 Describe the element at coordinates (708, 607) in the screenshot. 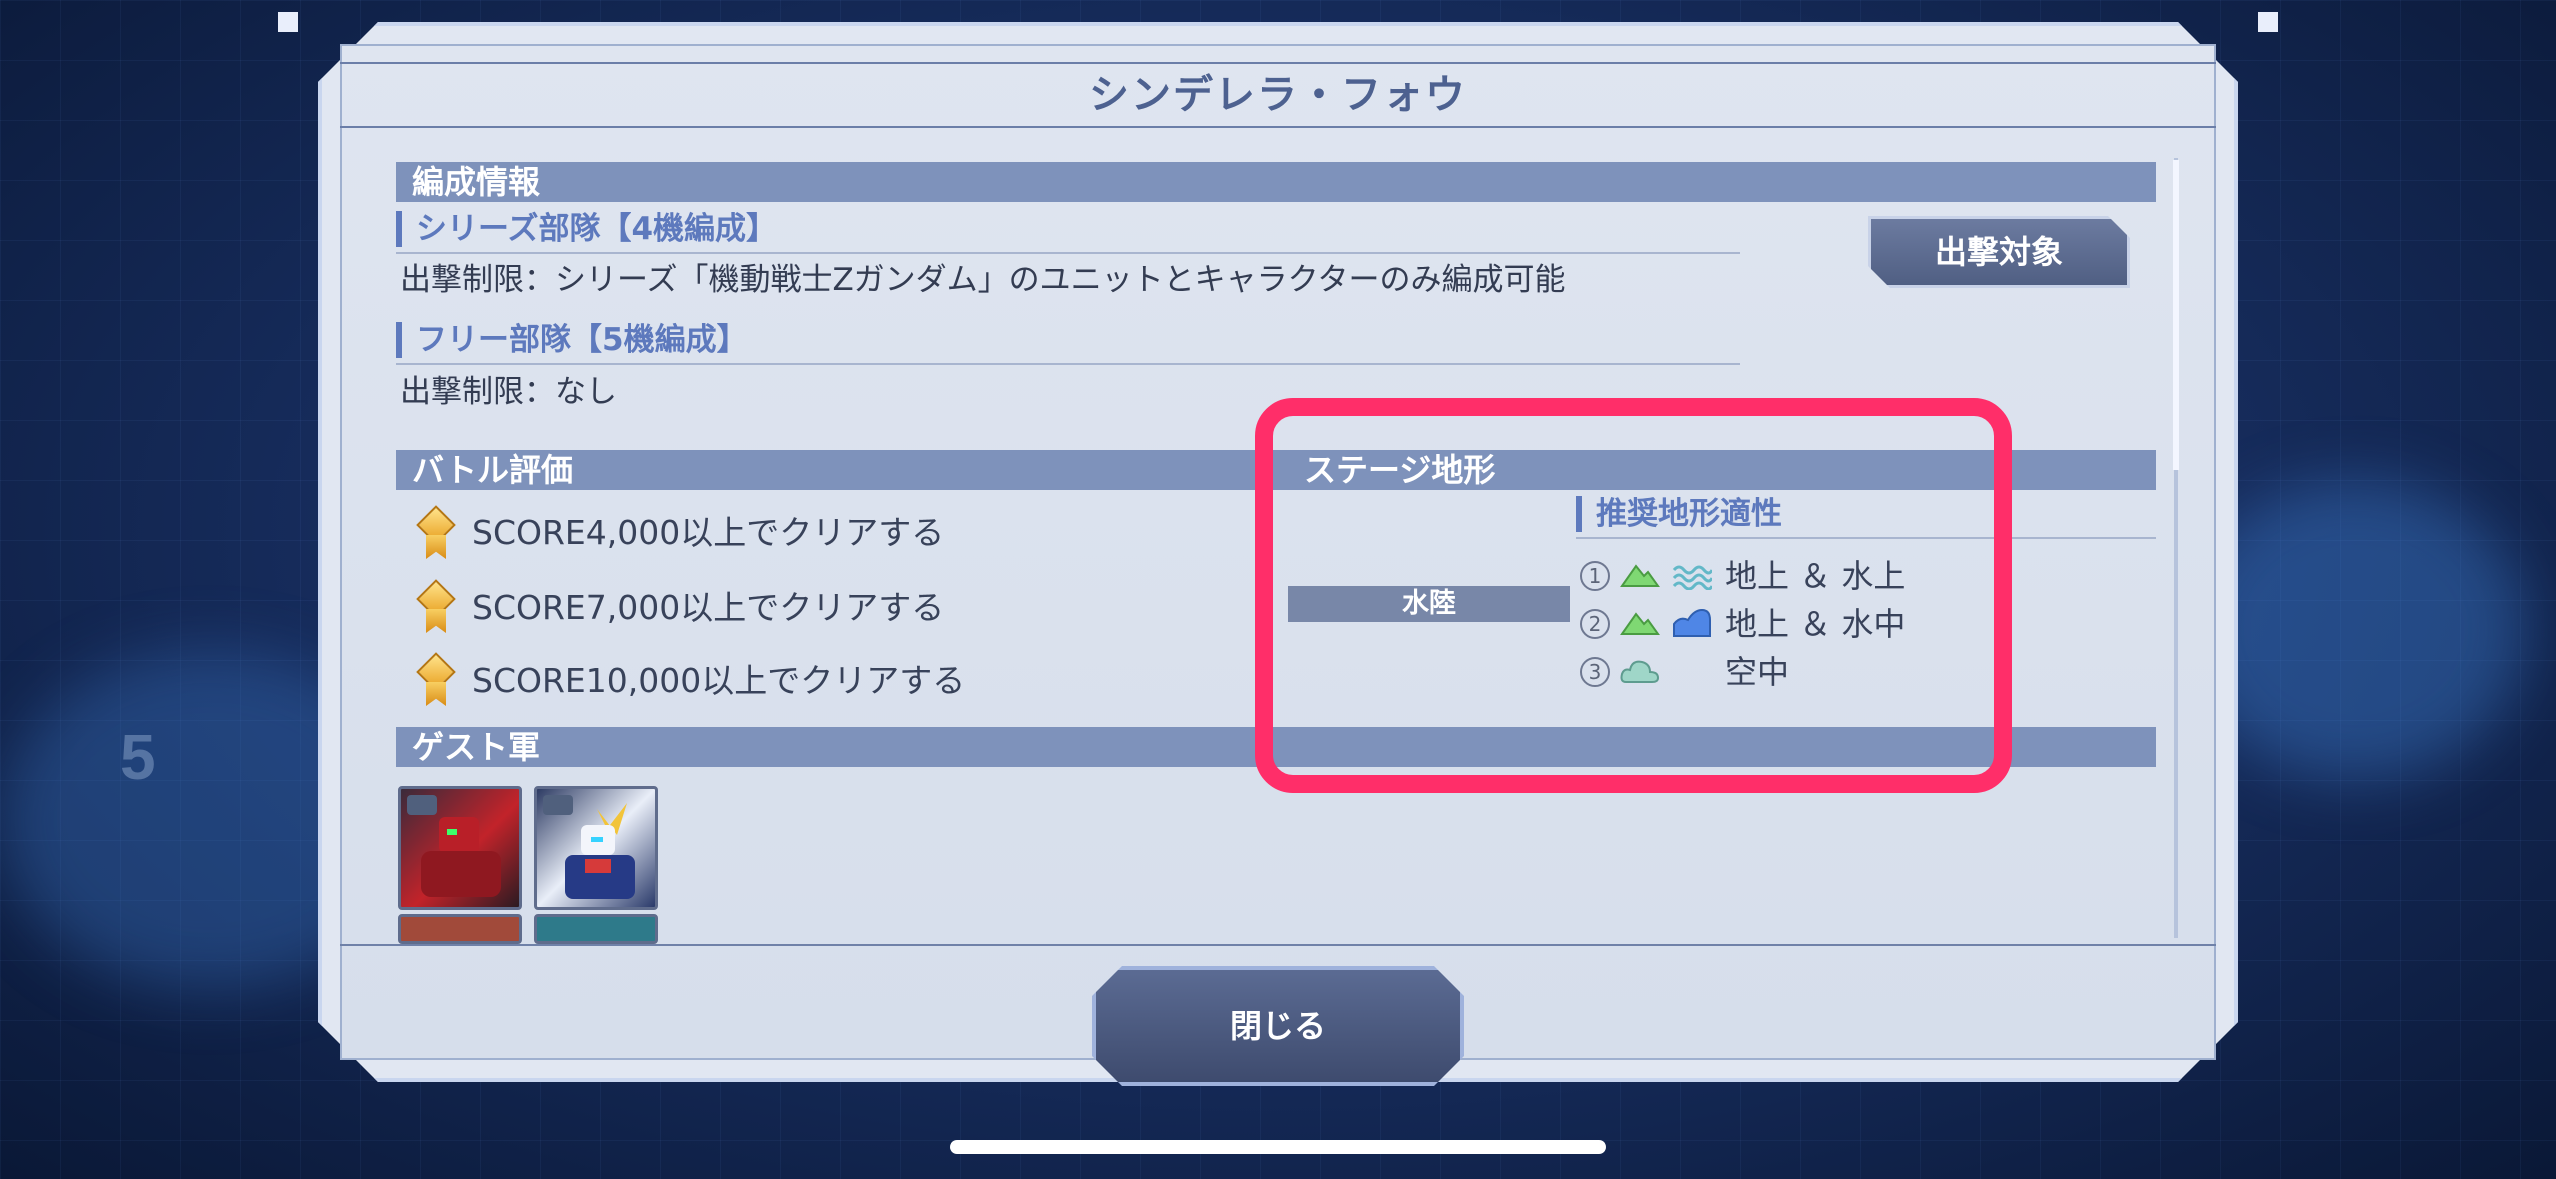

I see `score-condition-2: SCORE7,000以上でクリアする` at that location.